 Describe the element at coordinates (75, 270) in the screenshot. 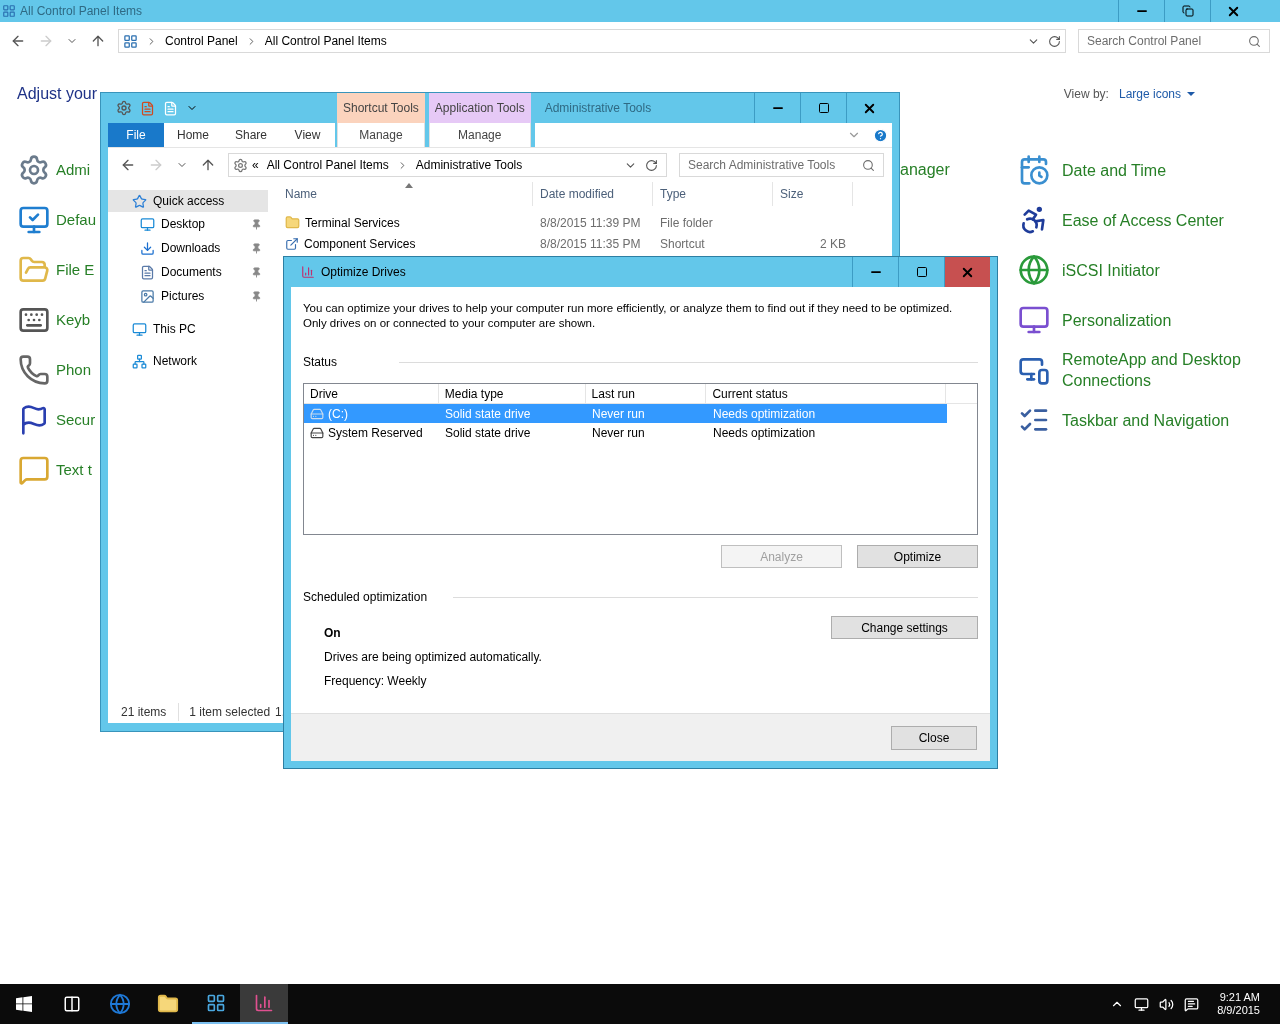

I see `applet-link: File E` at that location.